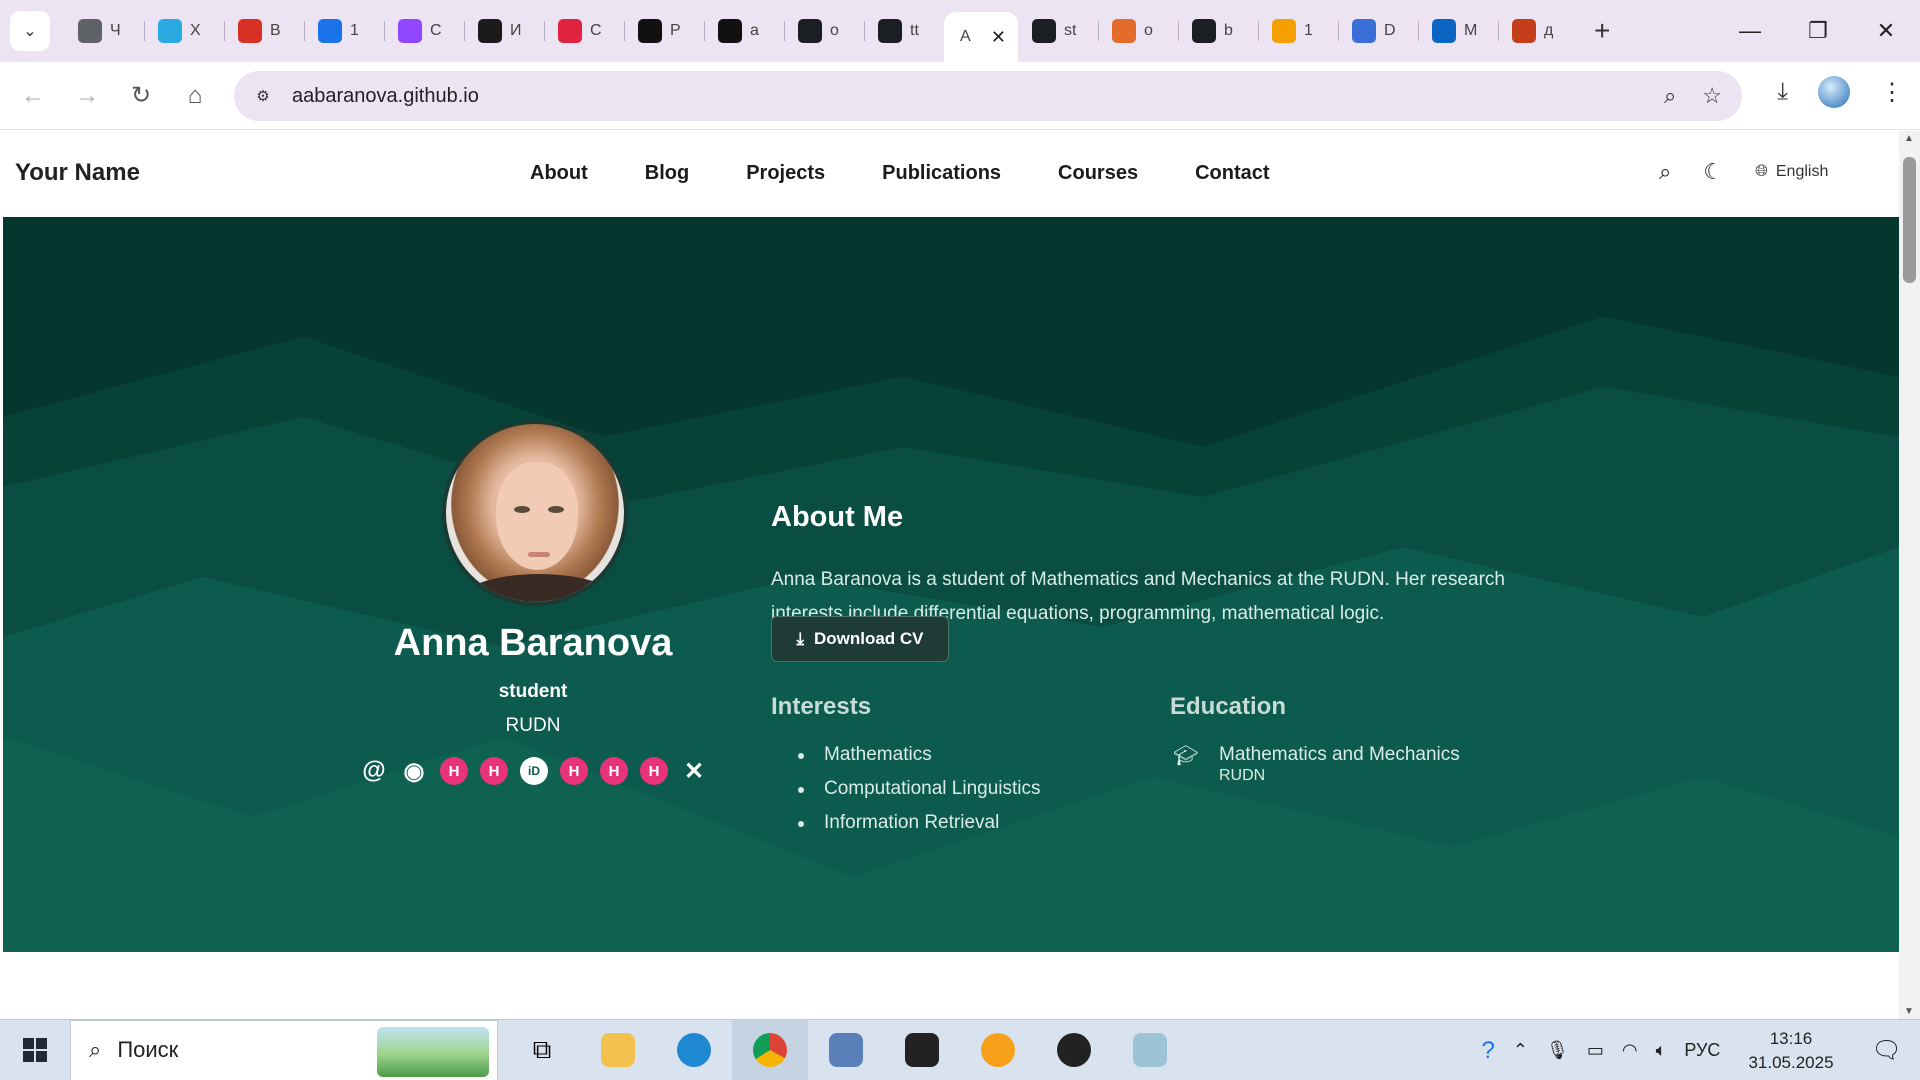 This screenshot has height=1080, width=1920. Describe the element at coordinates (1218, 31) in the screenshot. I see `tab: b` at that location.